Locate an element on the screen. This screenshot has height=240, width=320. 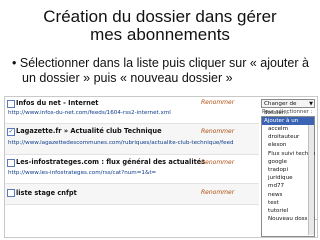
subscription-title: liste stage cnfpt is located at coordinates (46, 193).